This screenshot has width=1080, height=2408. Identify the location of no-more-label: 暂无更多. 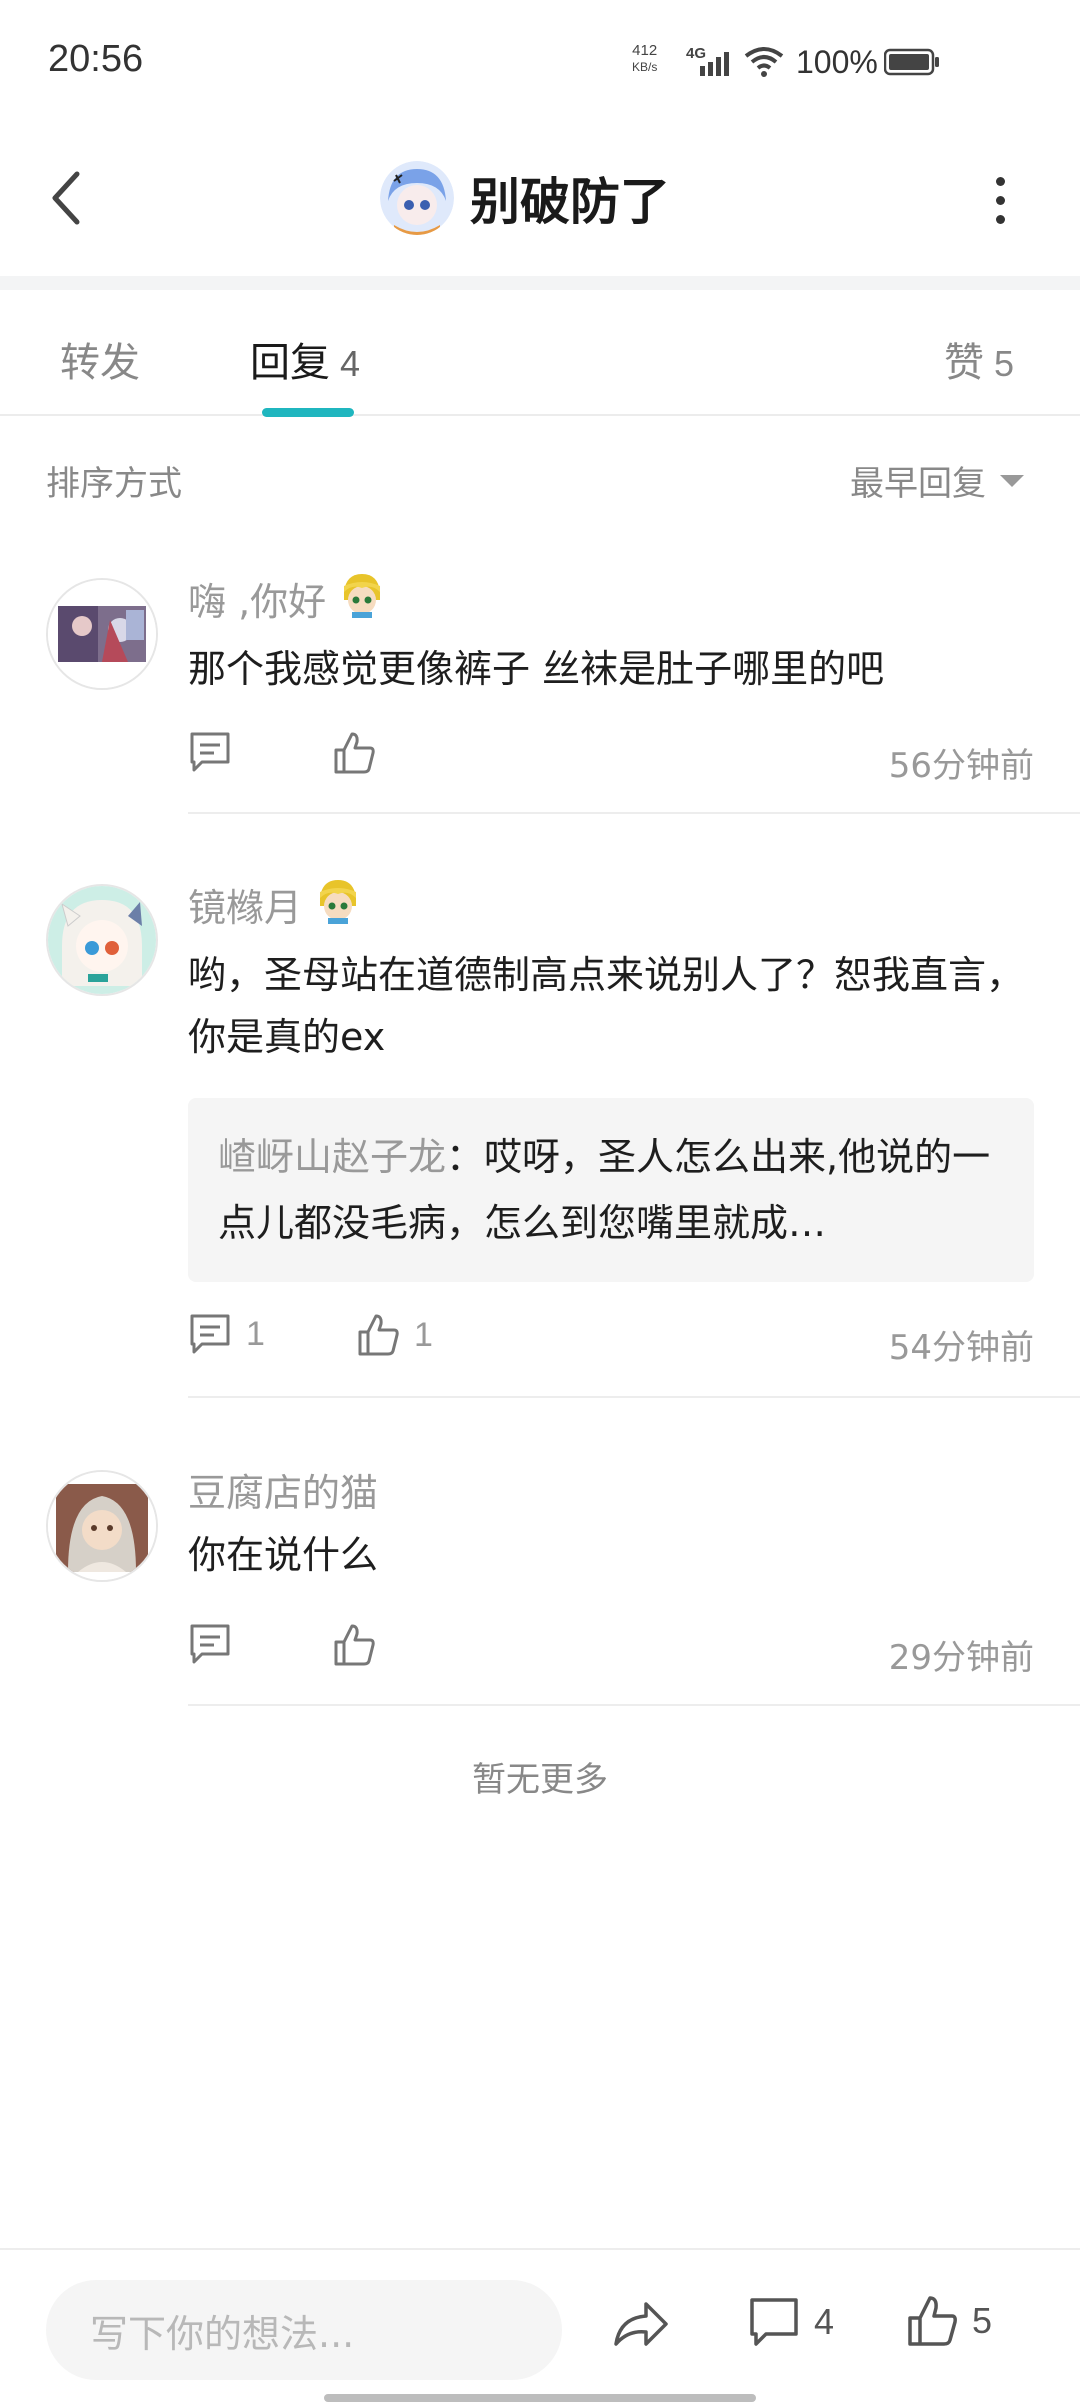
(540, 1780).